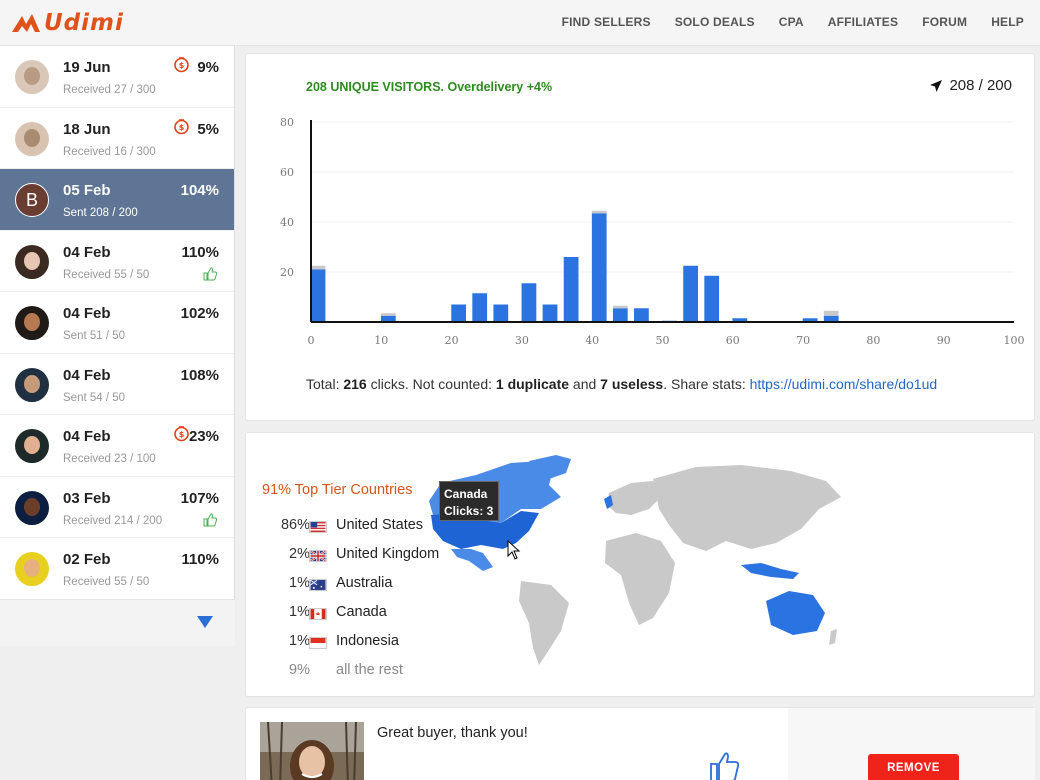  What do you see at coordinates (873, 340) in the screenshot?
I see `x-tick-label: 80` at bounding box center [873, 340].